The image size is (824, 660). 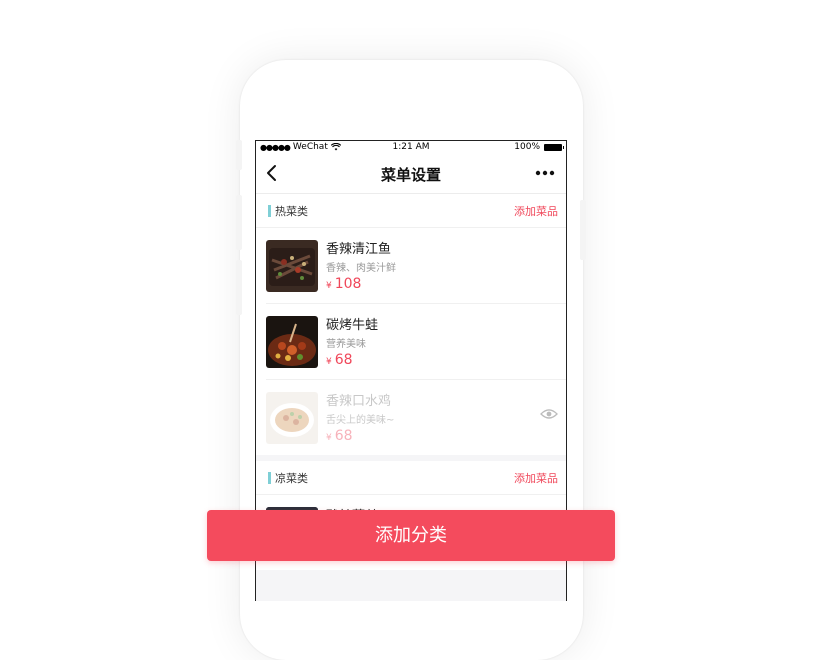 I want to click on status-bar: ●●●●● WeChat 1:21 AM 100%, so click(x=411, y=148).